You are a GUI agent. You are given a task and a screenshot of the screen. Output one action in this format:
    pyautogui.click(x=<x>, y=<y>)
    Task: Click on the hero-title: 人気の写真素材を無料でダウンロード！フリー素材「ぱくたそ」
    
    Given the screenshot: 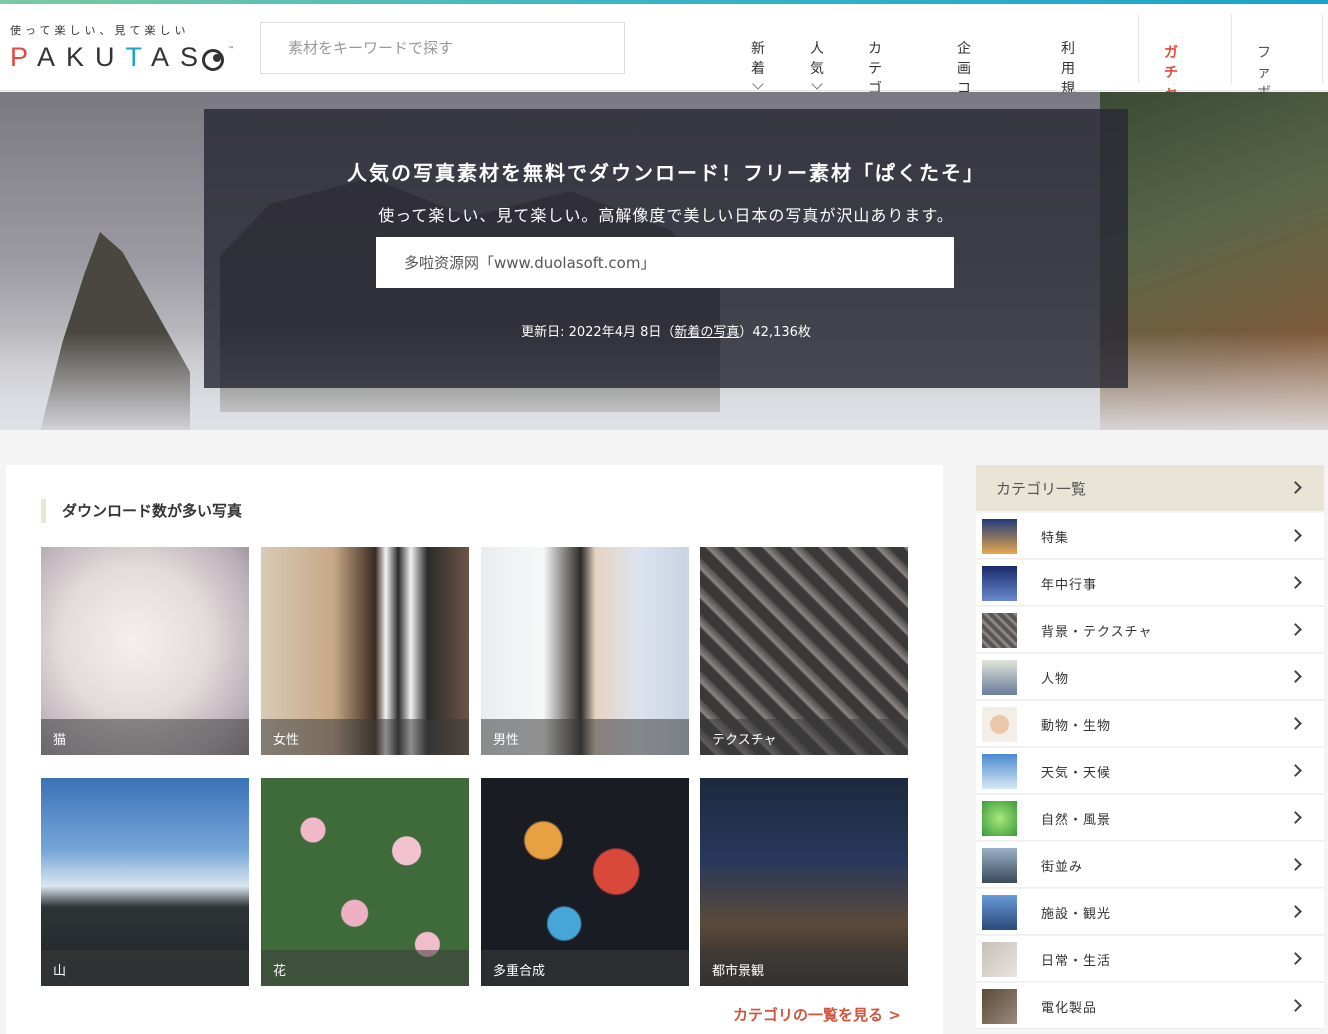 What is the action you would take?
    pyautogui.click(x=666, y=173)
    